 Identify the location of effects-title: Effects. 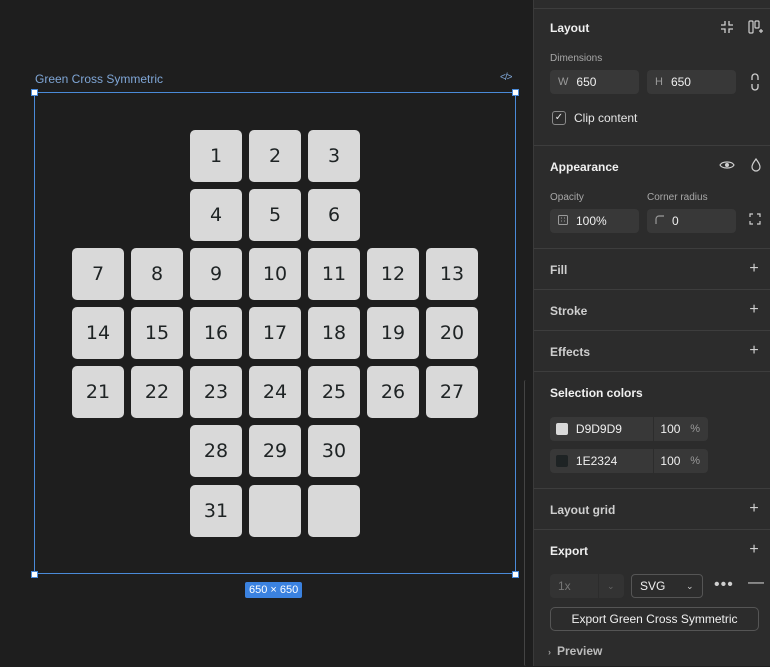
(570, 352).